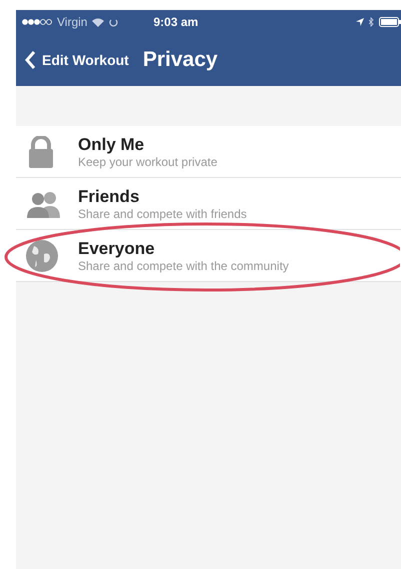 The width and height of the screenshot is (401, 569). Describe the element at coordinates (390, 22) in the screenshot. I see `battery-icon` at that location.